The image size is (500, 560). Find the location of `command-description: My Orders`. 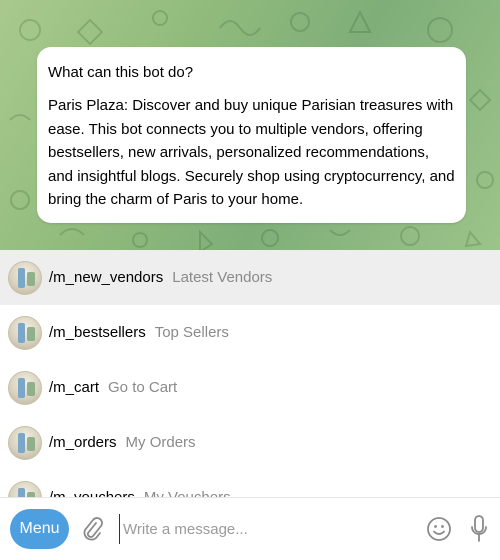

command-description: My Orders is located at coordinates (160, 442).